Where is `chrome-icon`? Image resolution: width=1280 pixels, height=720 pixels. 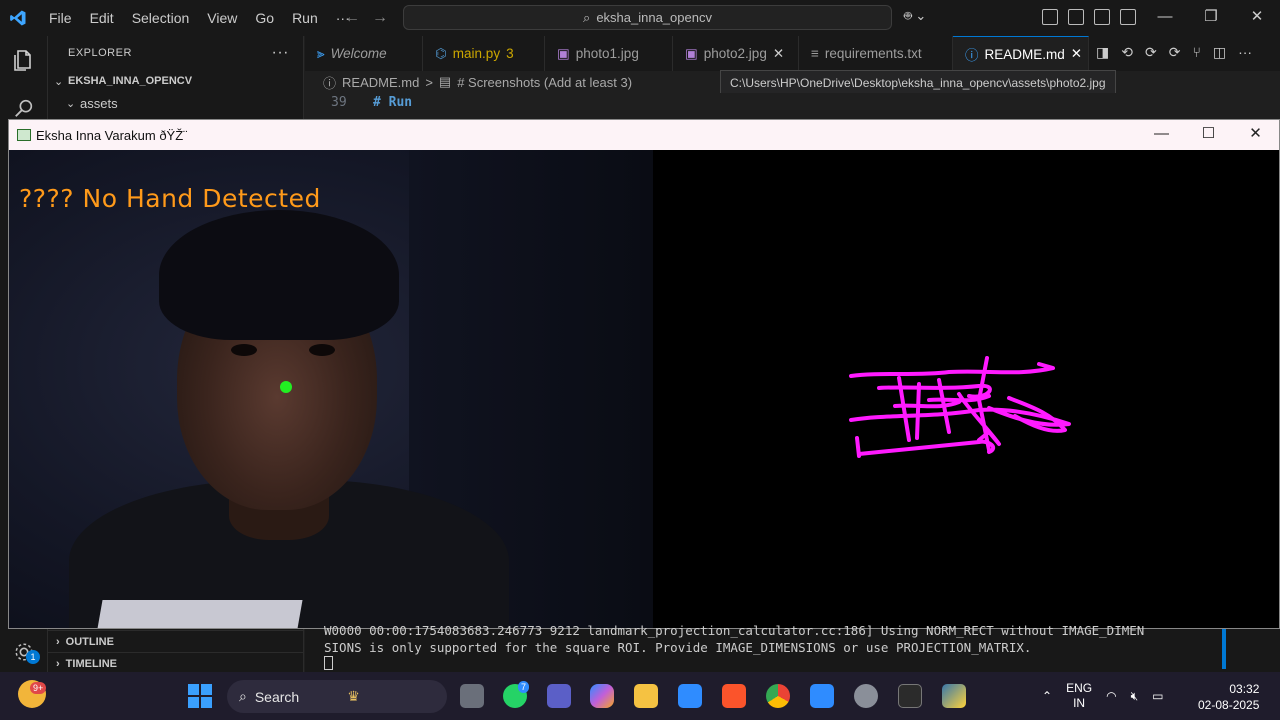
chrome-icon is located at coordinates (778, 696).